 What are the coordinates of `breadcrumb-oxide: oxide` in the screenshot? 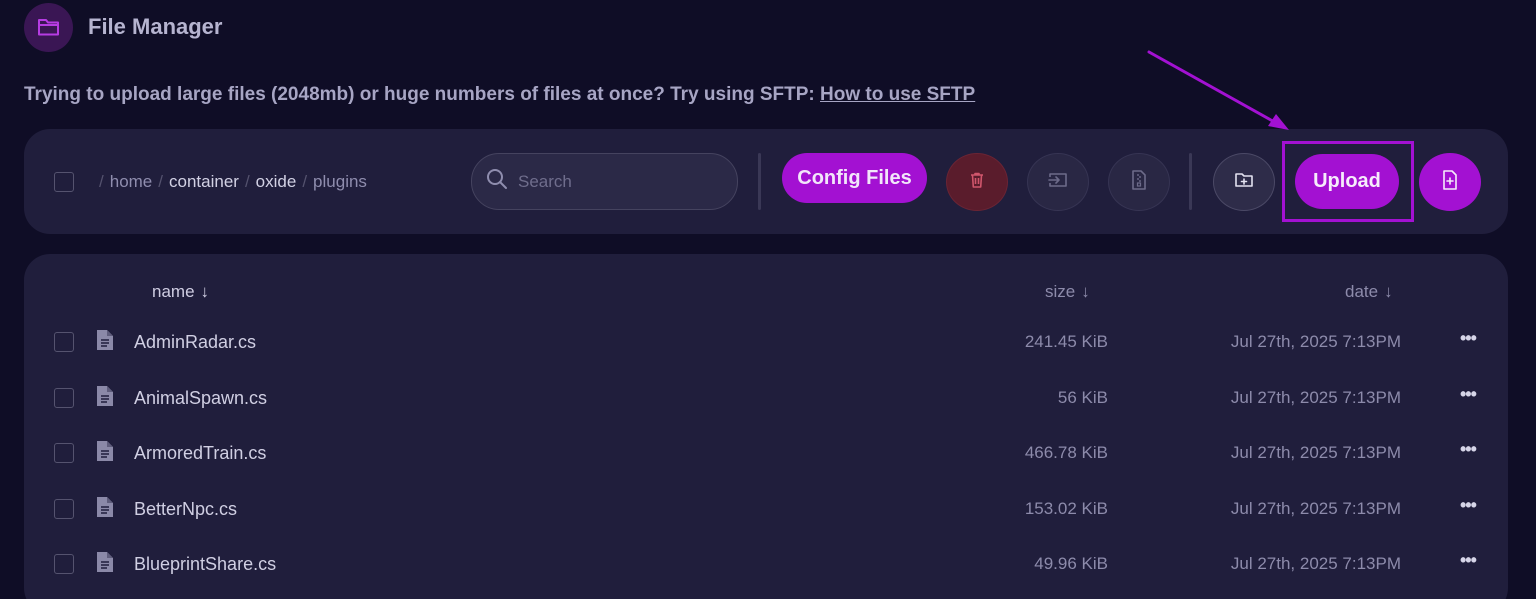 It's located at (276, 182).